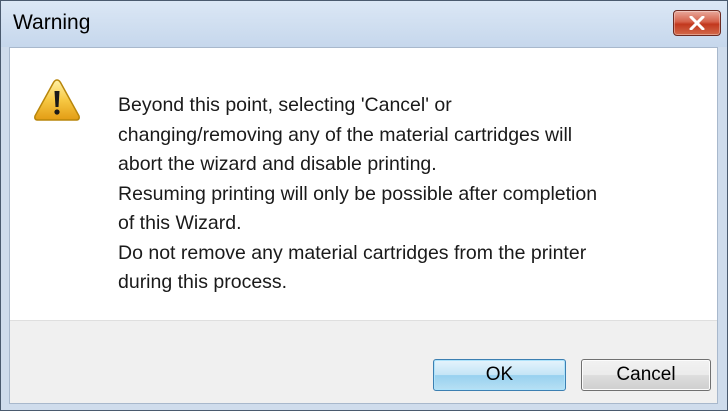  Describe the element at coordinates (57, 100) in the screenshot. I see `warning-triangle-icon` at that location.